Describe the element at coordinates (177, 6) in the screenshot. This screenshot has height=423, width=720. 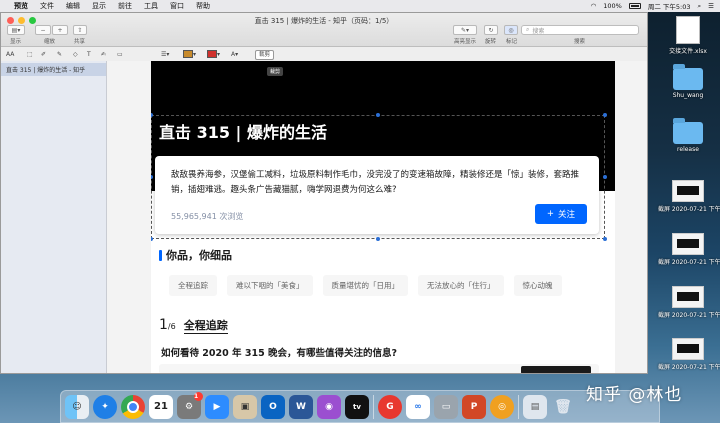
I see `menu-window: 窗口` at that location.